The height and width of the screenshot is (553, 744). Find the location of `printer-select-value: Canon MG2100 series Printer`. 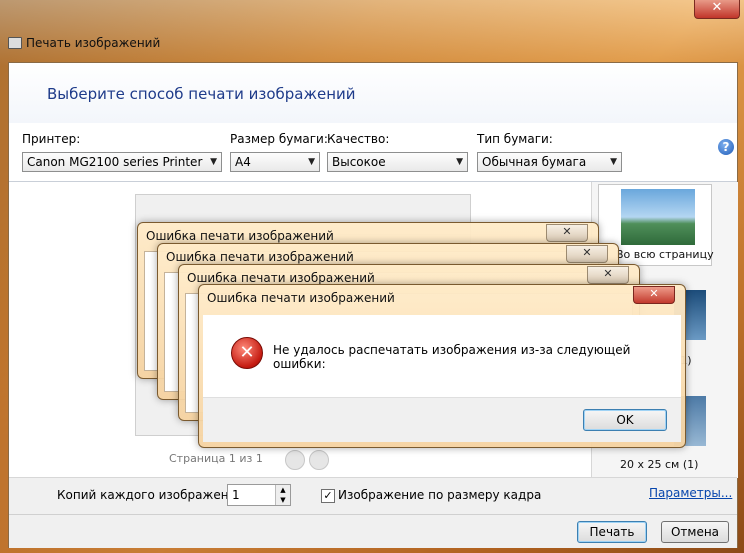

printer-select-value: Canon MG2100 series Printer is located at coordinates (115, 162).